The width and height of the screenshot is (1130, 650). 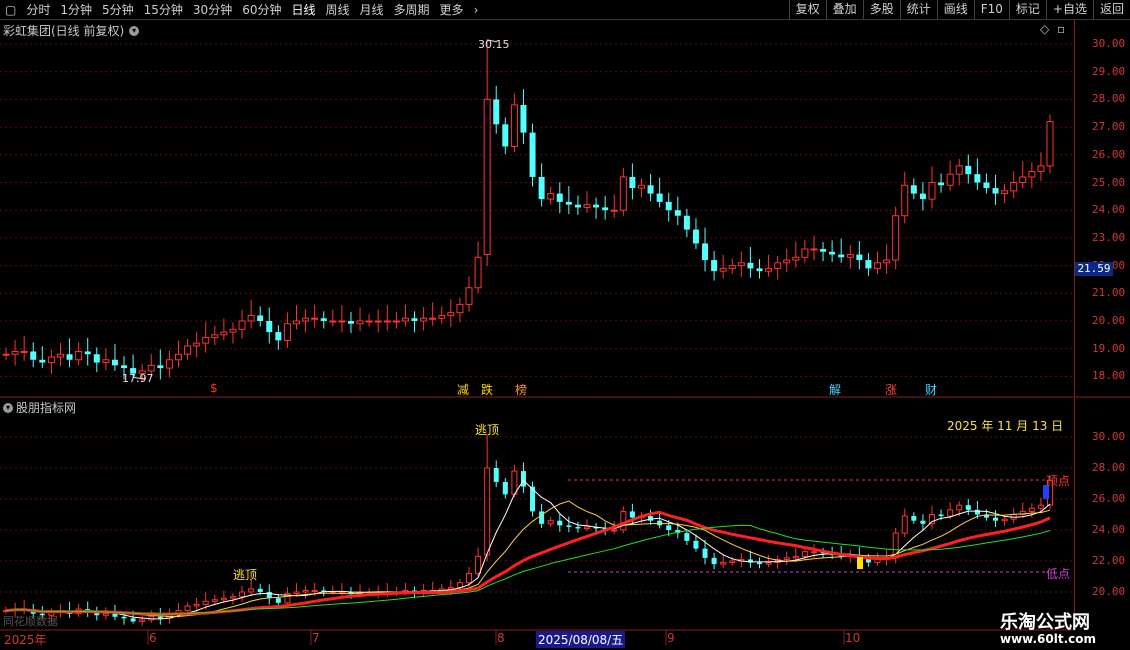 I want to click on signal-marker: 跌, so click(x=487, y=390).